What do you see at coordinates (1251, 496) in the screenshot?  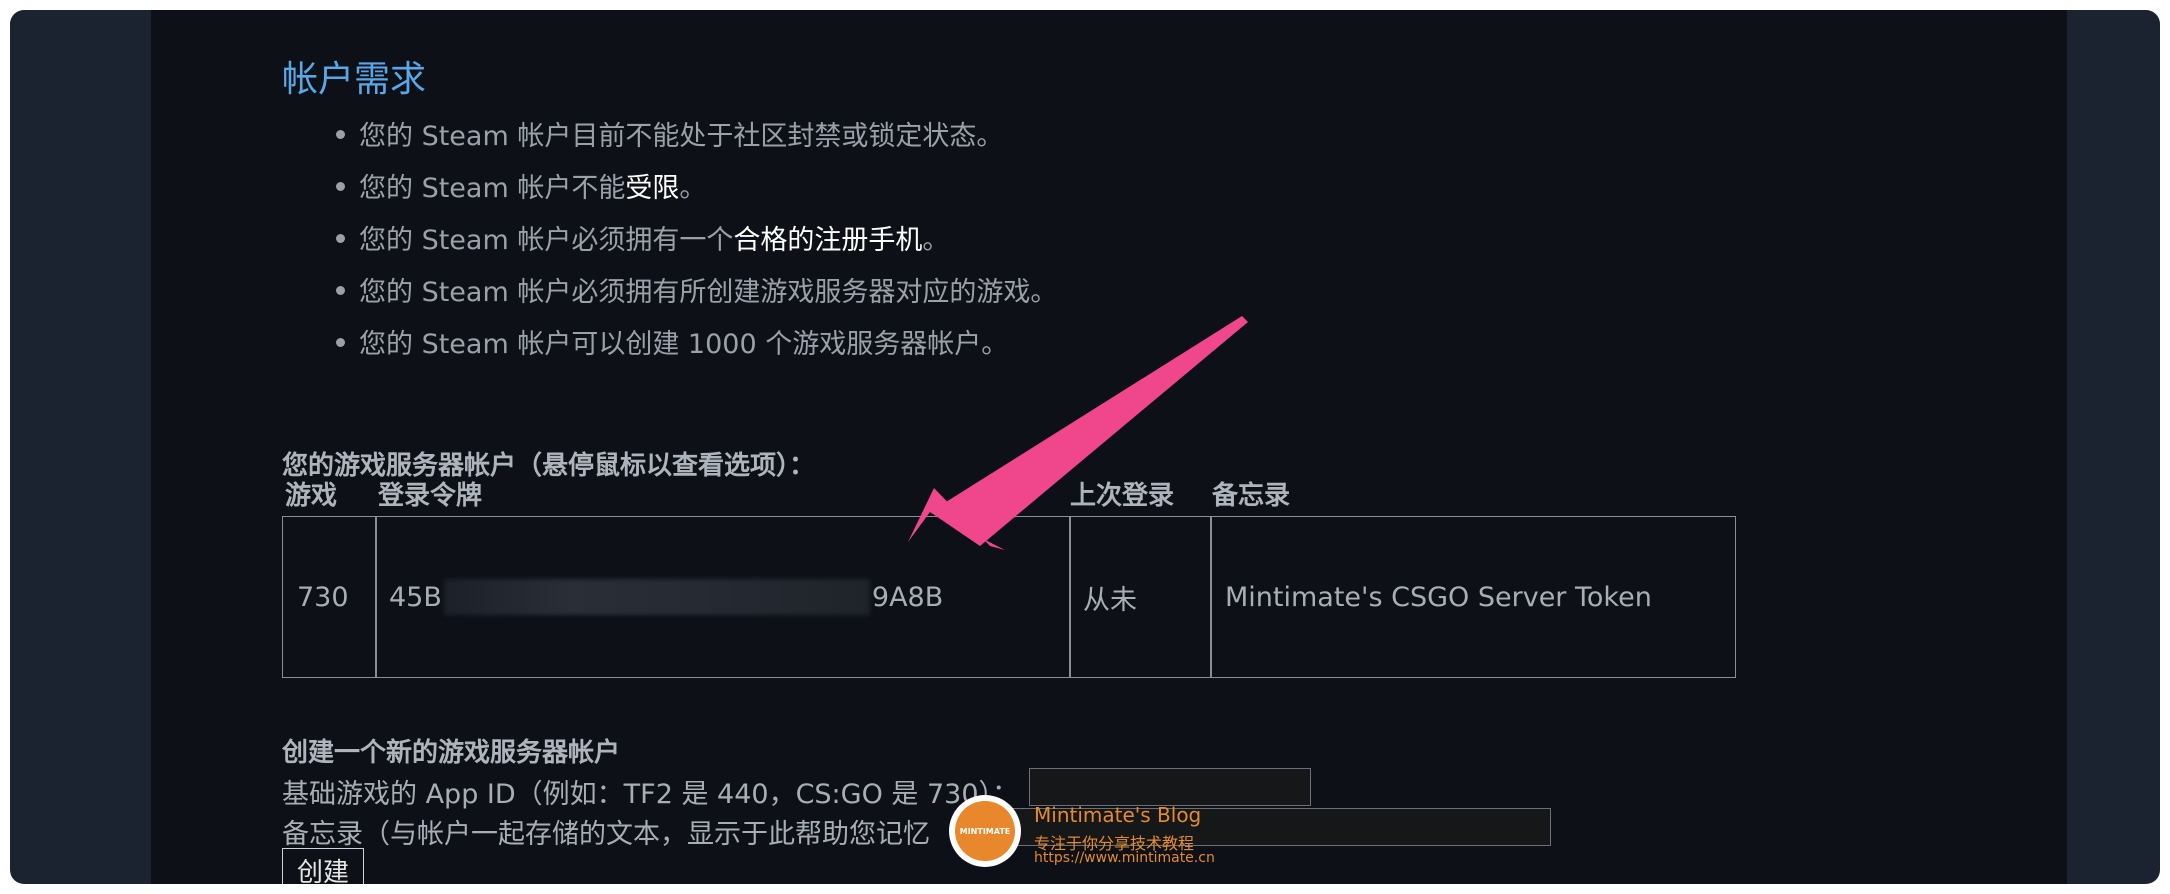 I see `column-header-memo: 备忘录` at bounding box center [1251, 496].